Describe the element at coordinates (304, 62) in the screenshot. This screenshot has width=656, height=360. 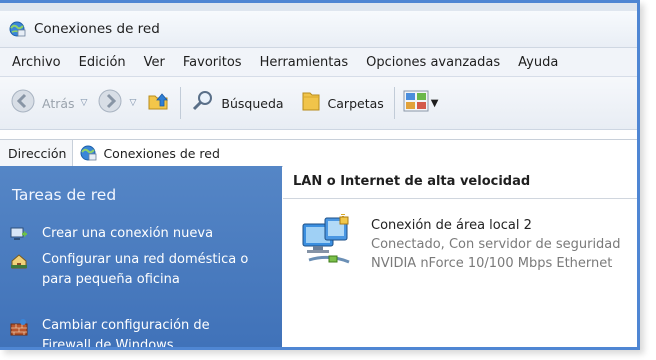
I see `menu-herramientas: Herramientas` at that location.